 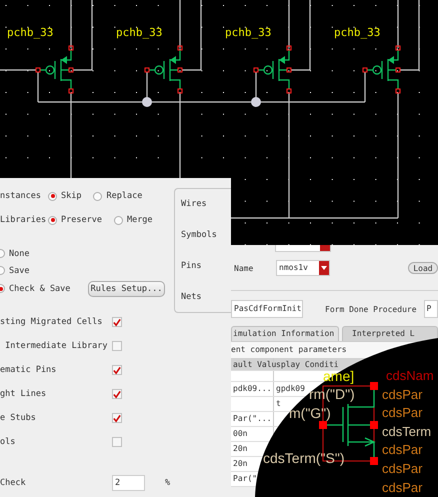 I want to click on option-label: Replace, so click(x=124, y=196).